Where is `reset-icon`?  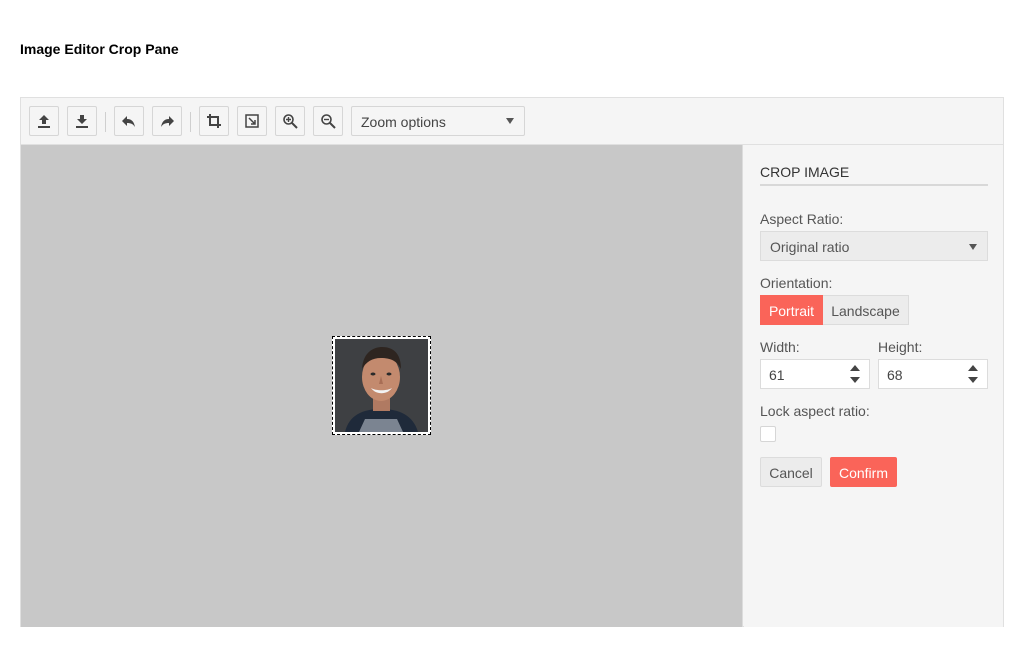
reset-icon is located at coordinates (252, 121).